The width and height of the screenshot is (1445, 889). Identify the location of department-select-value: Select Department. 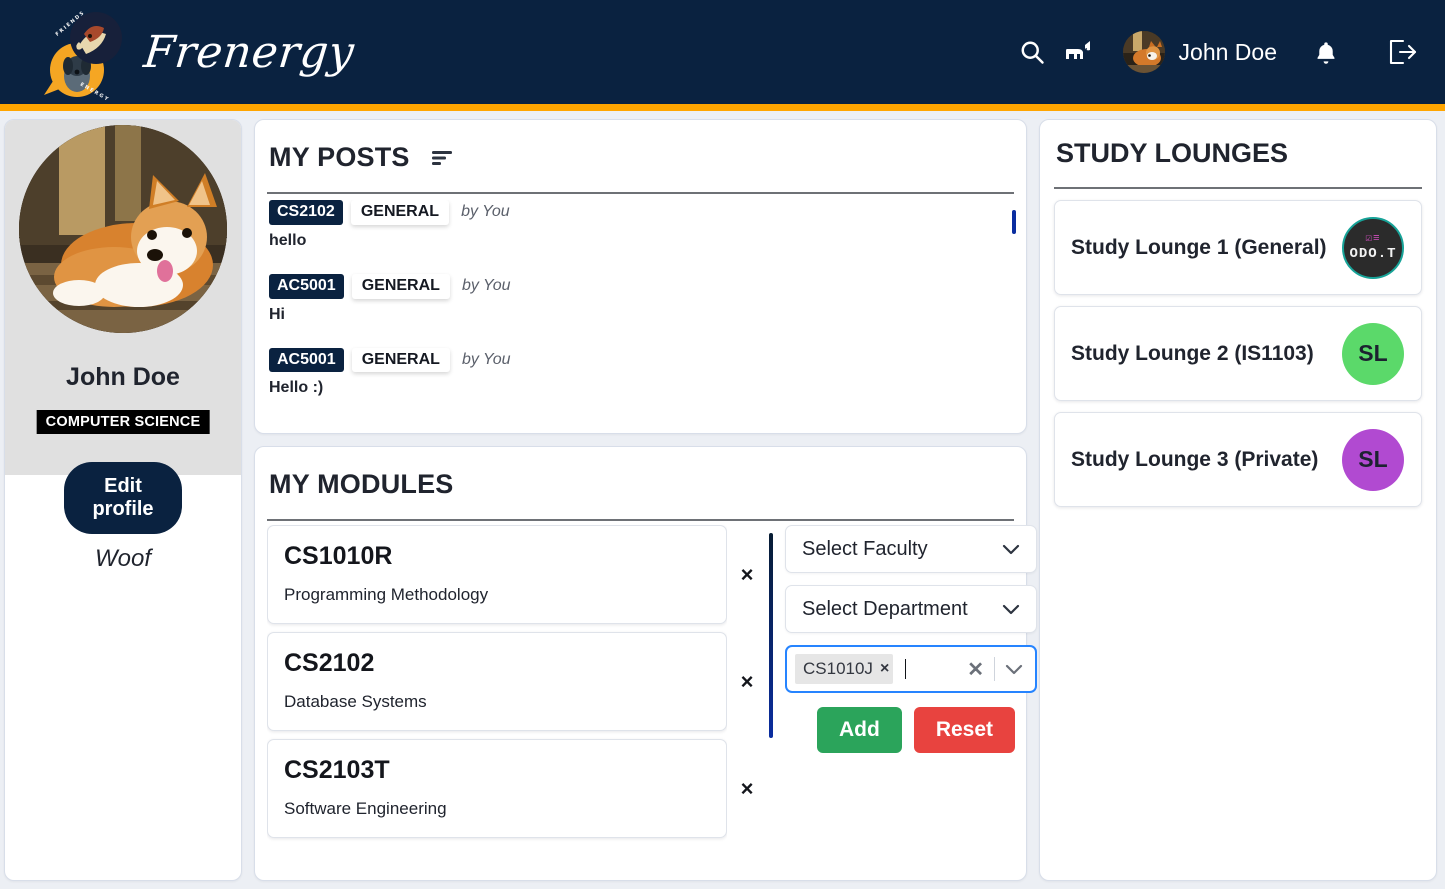
(885, 608).